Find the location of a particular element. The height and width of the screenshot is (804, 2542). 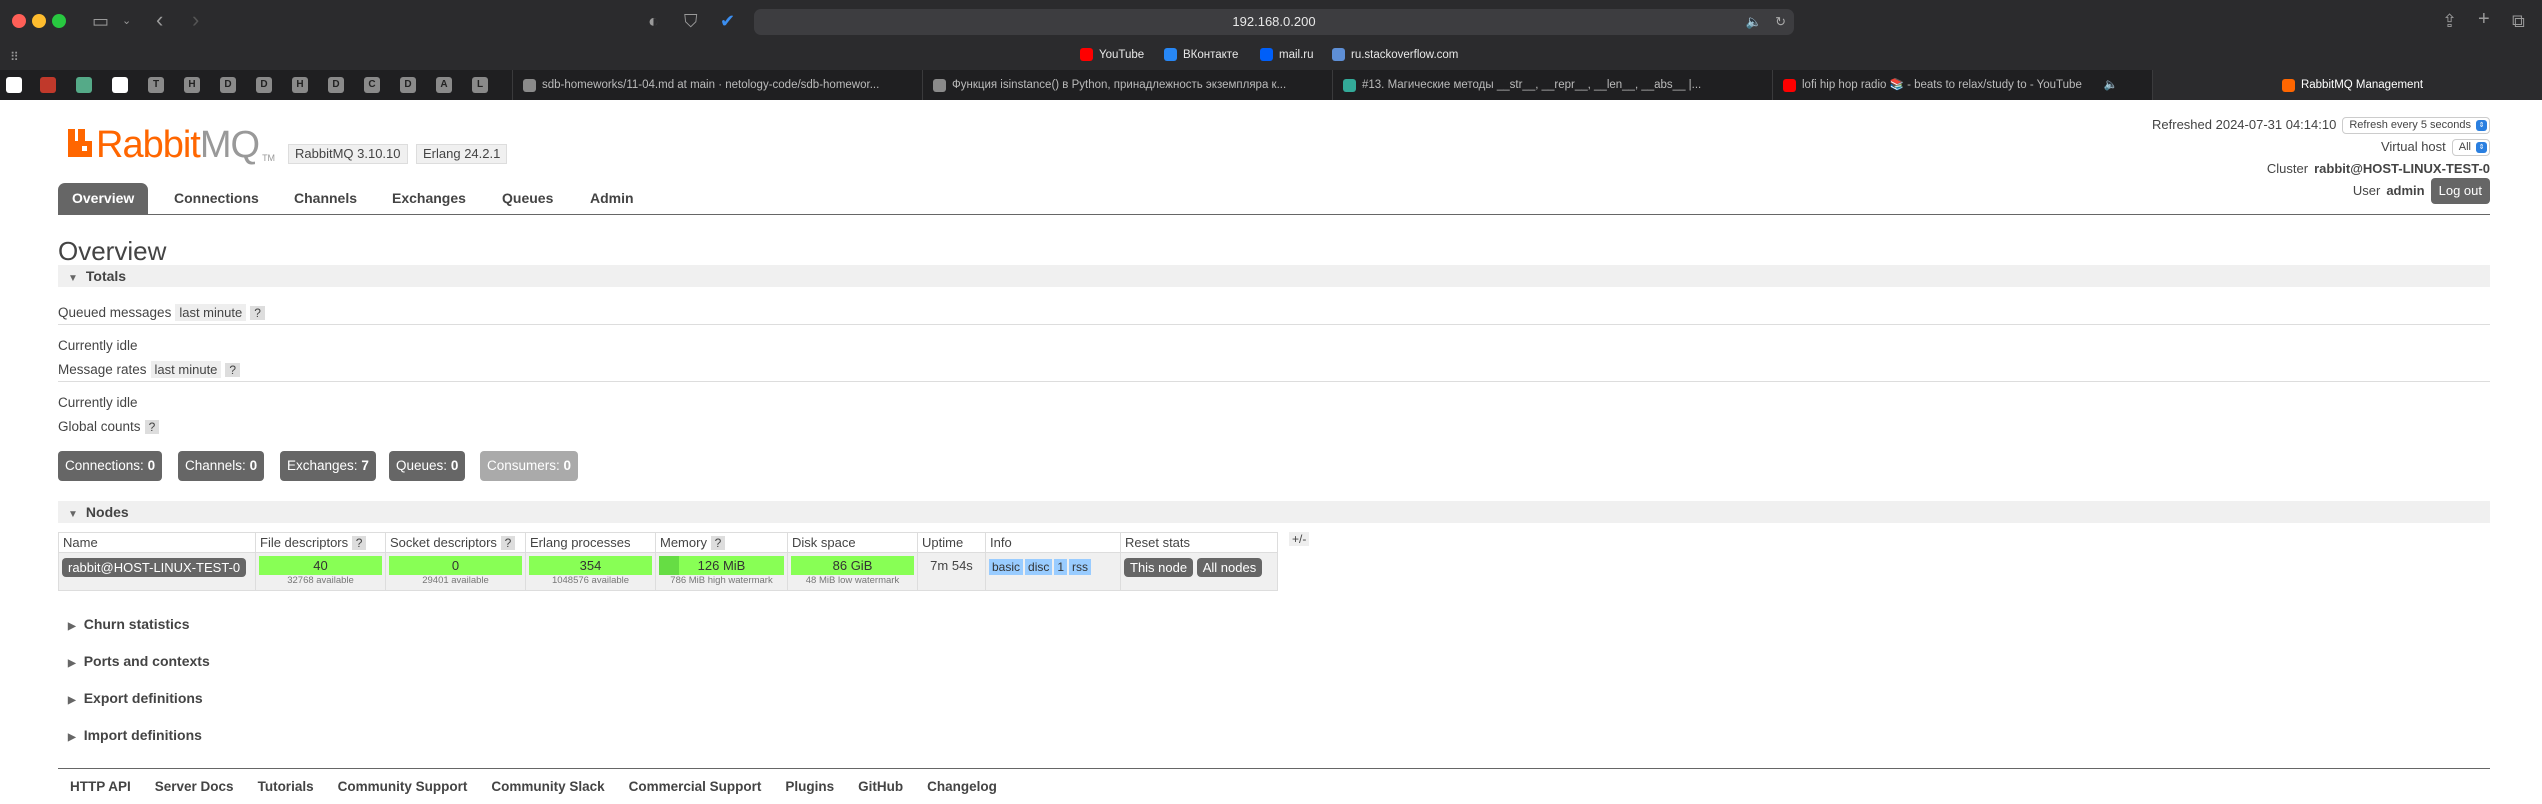

footer-link-community-support: Community Support is located at coordinates (403, 786).